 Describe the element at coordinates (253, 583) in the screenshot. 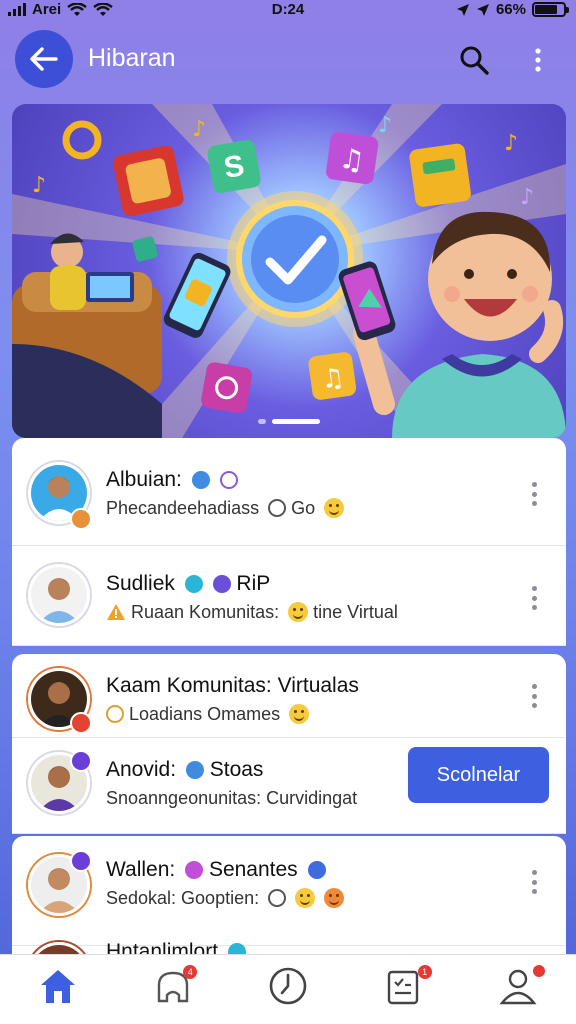

I see `item-name-tail: RiP` at that location.